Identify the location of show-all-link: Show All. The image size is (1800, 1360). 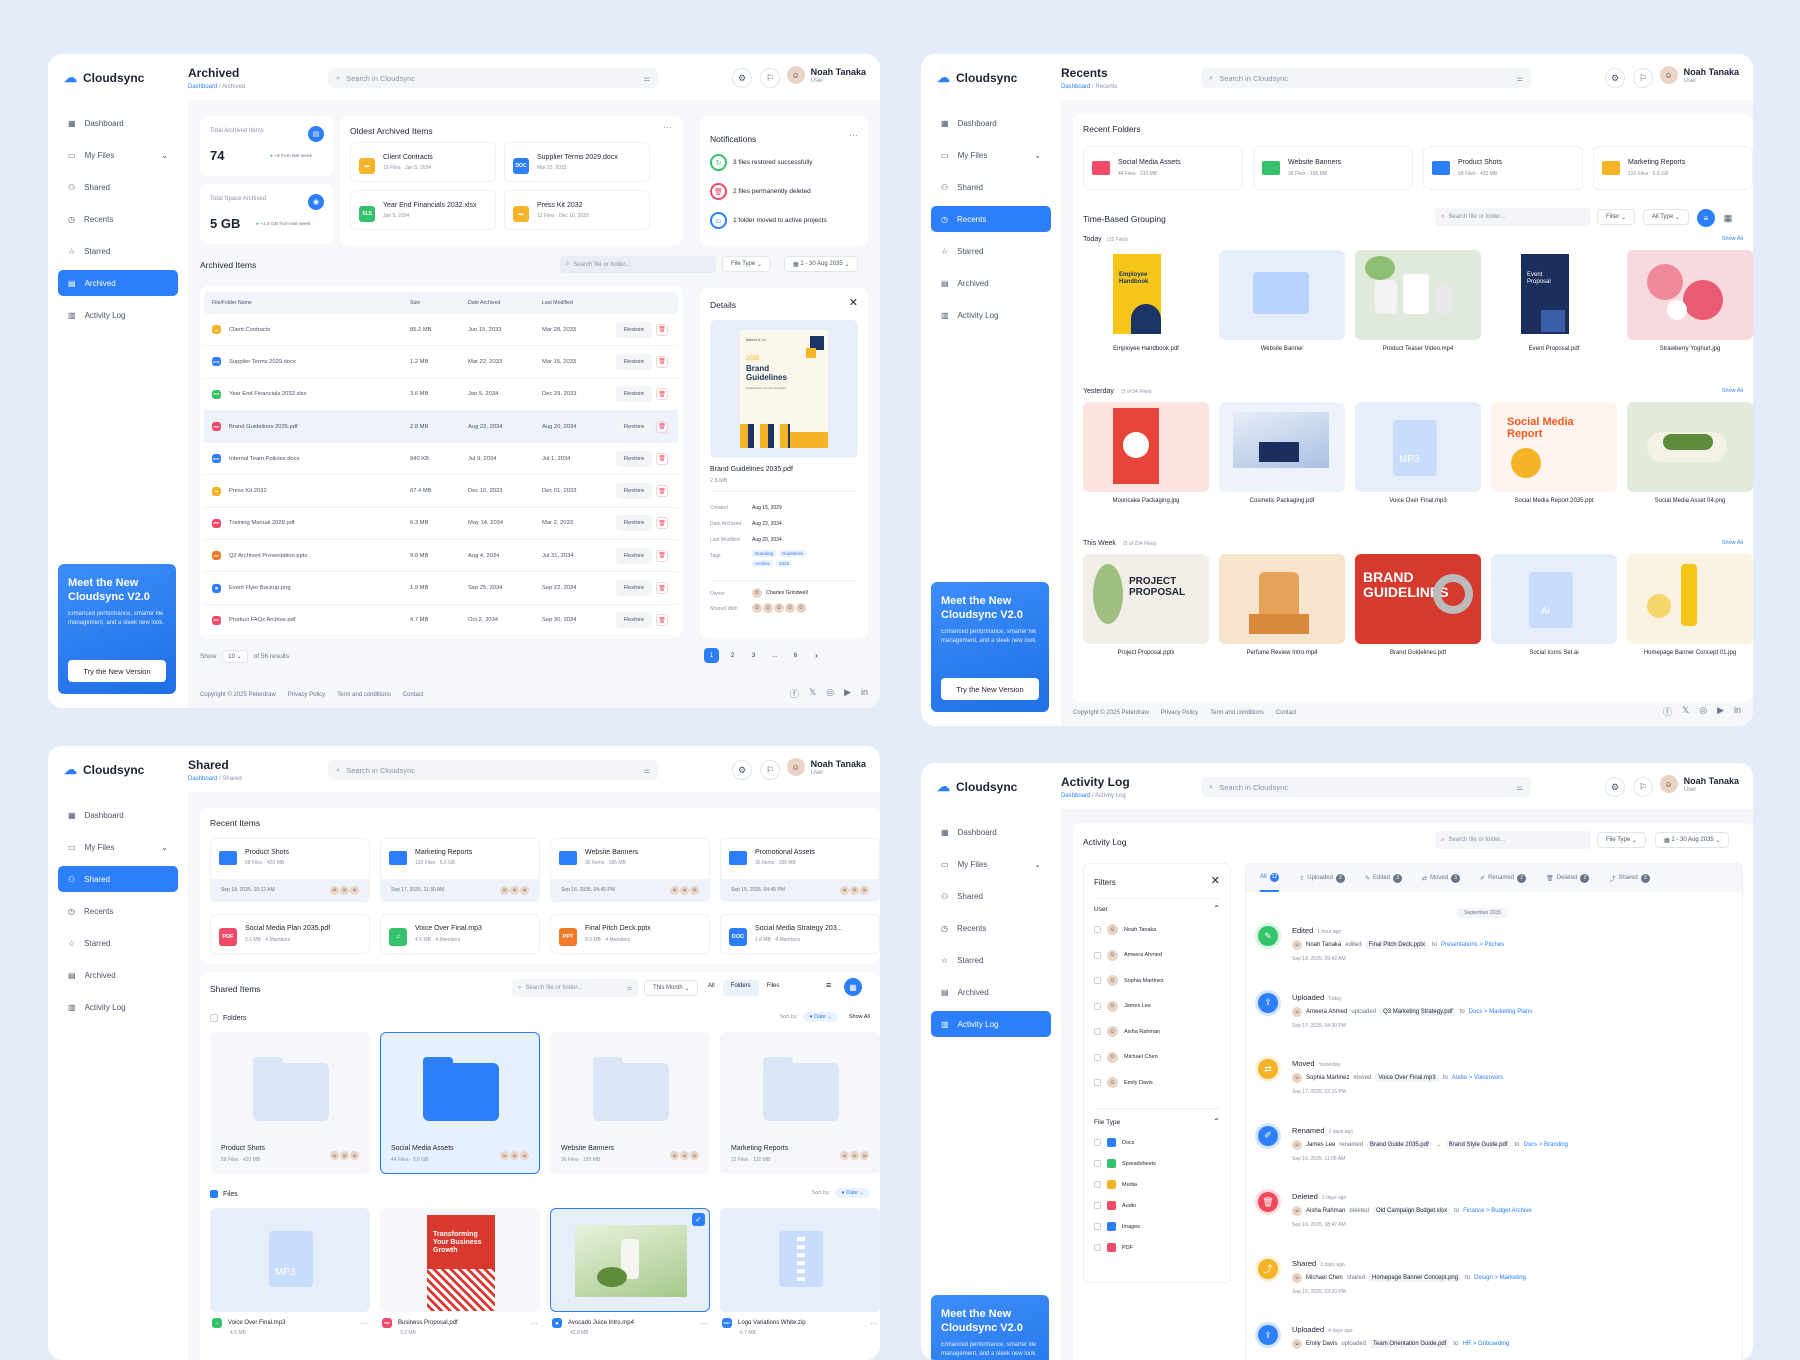
(1732, 239).